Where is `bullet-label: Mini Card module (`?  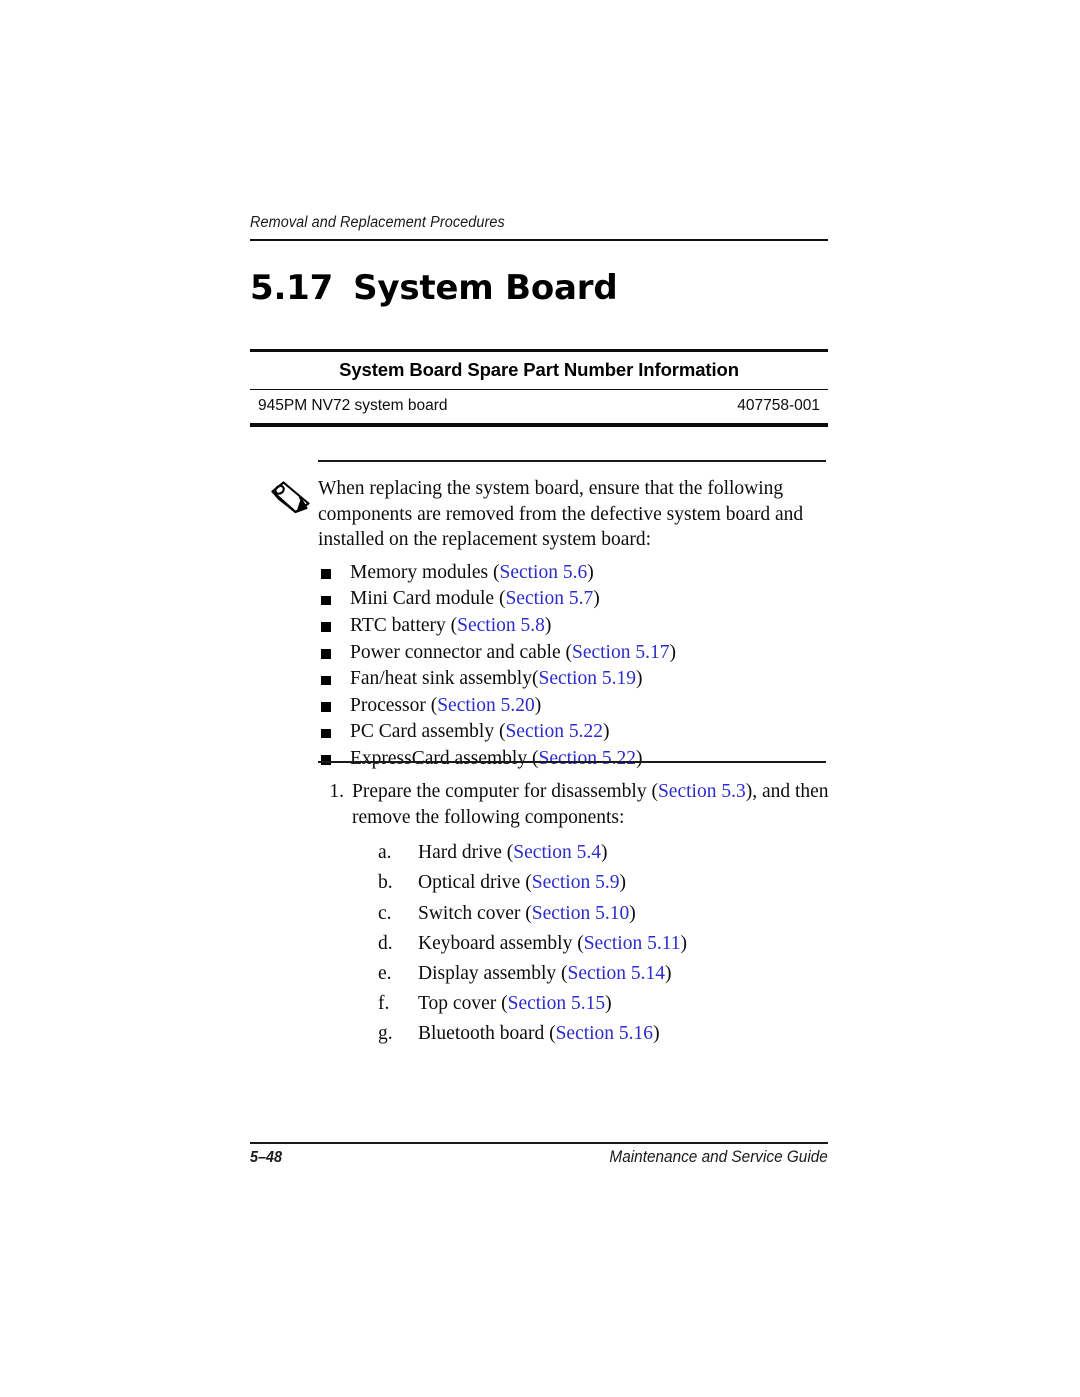 bullet-label: Mini Card module ( is located at coordinates (428, 599).